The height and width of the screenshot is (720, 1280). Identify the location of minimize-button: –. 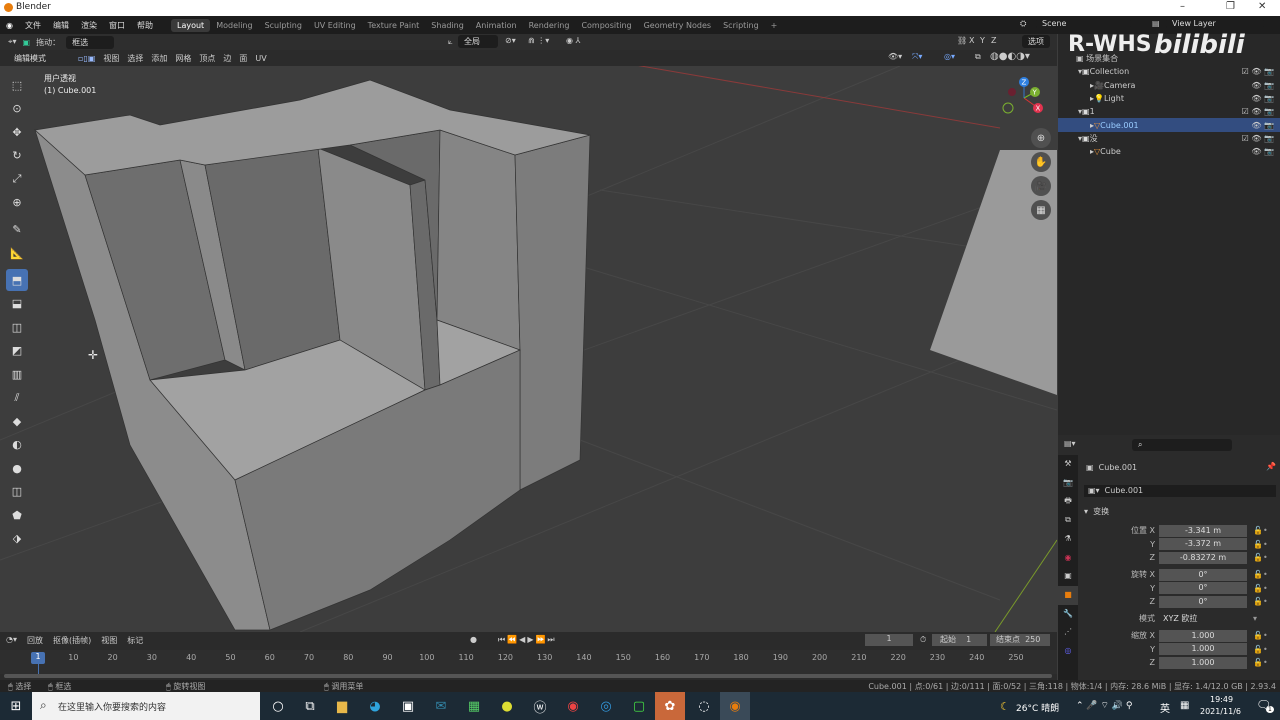
(1182, 6).